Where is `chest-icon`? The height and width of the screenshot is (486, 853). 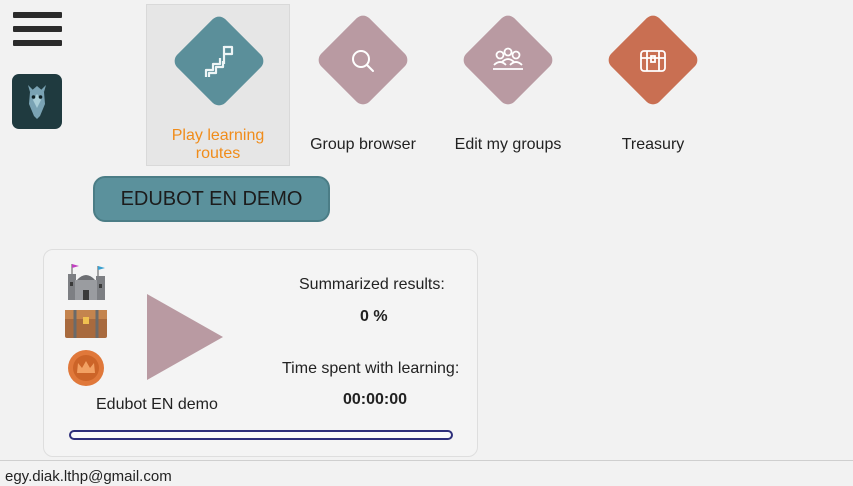
chest-icon is located at coordinates (86, 324).